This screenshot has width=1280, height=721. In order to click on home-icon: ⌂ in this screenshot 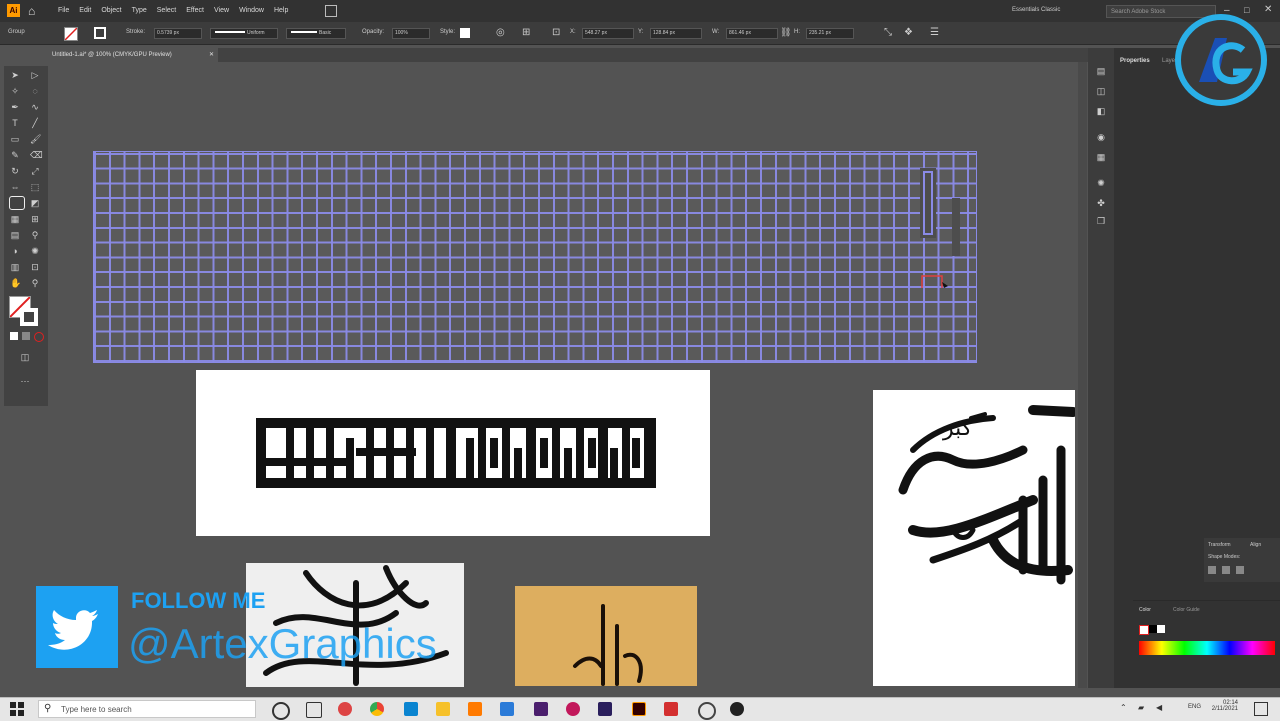, I will do `click(31, 11)`.